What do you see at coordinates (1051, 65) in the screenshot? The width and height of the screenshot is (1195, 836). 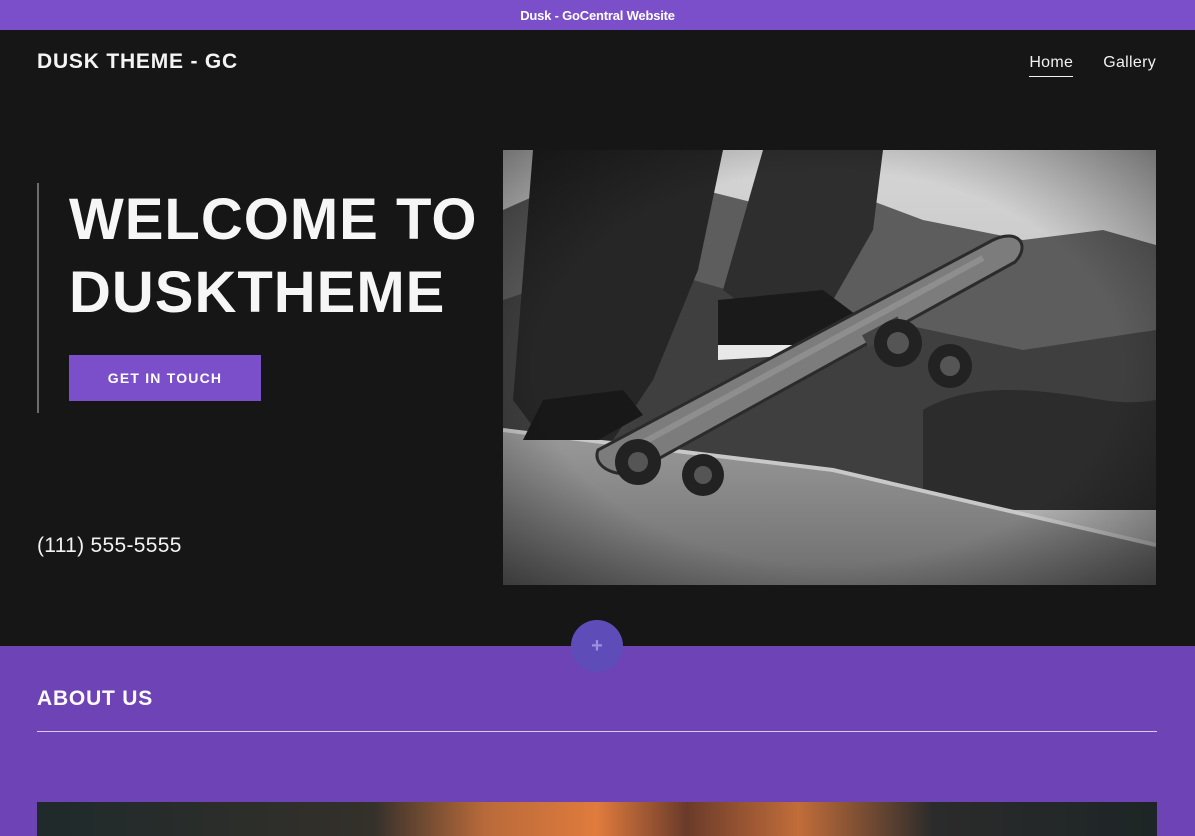 I see `nav-item-home: Home` at bounding box center [1051, 65].